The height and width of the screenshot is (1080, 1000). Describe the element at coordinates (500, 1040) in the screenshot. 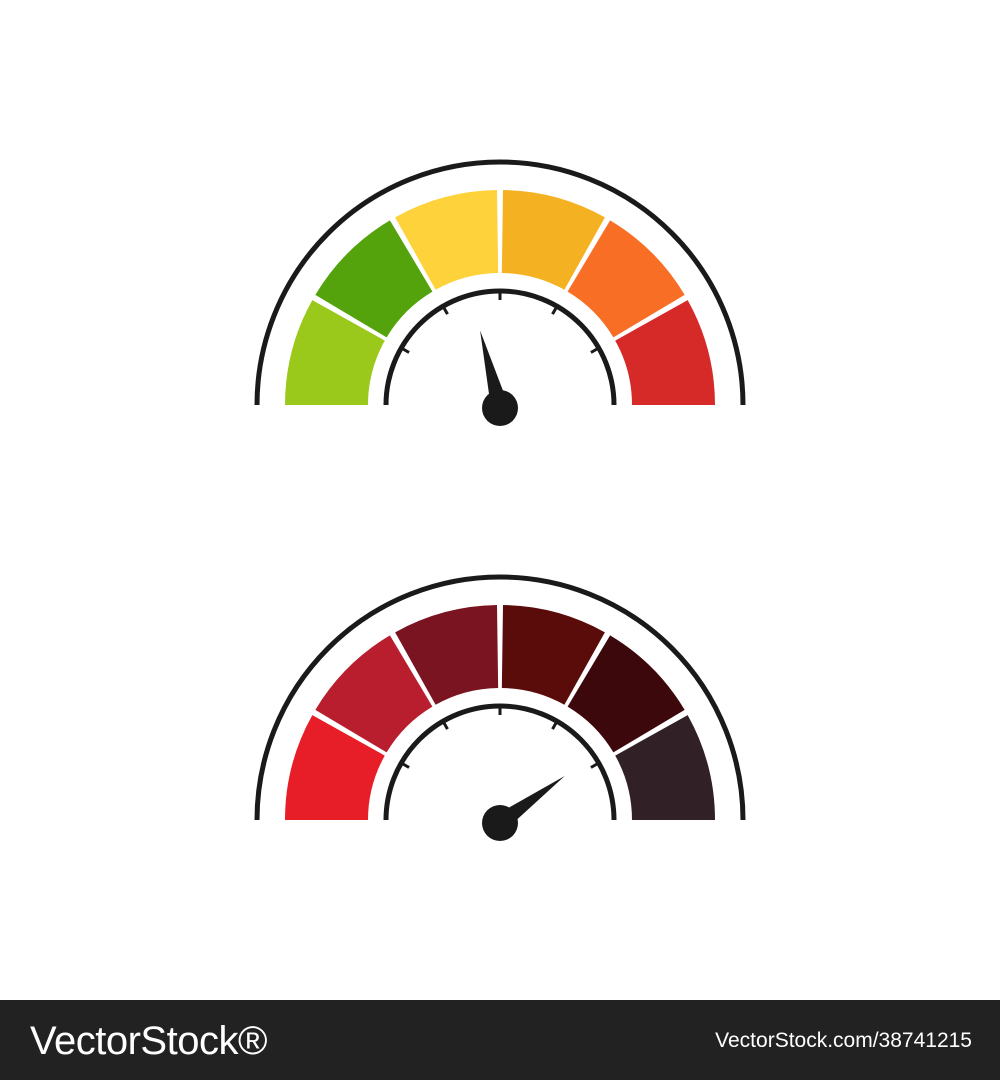

I see `watermark-footer: VectorStock® VectorStock.com/38741215` at that location.